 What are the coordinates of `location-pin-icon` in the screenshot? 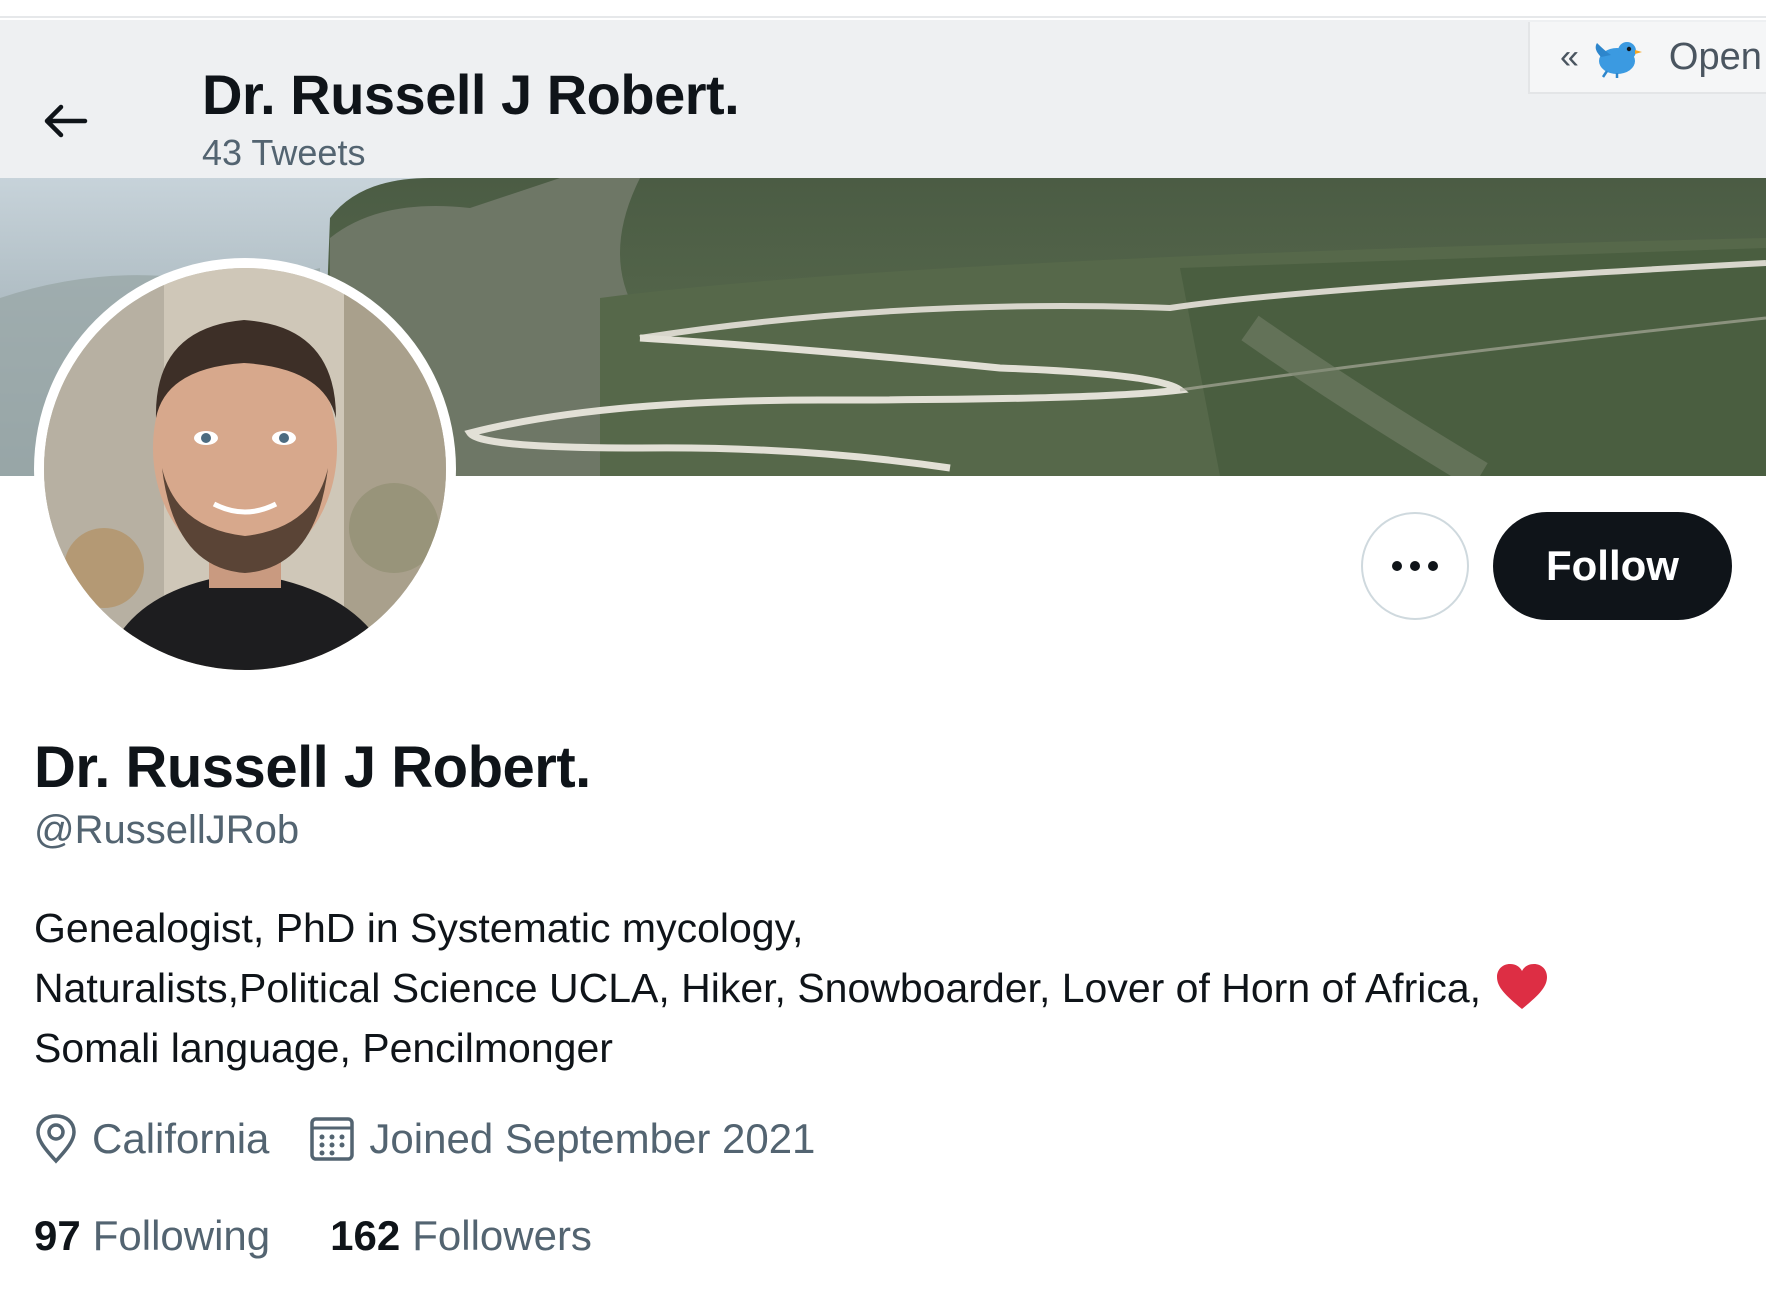 It's located at (56, 1139).